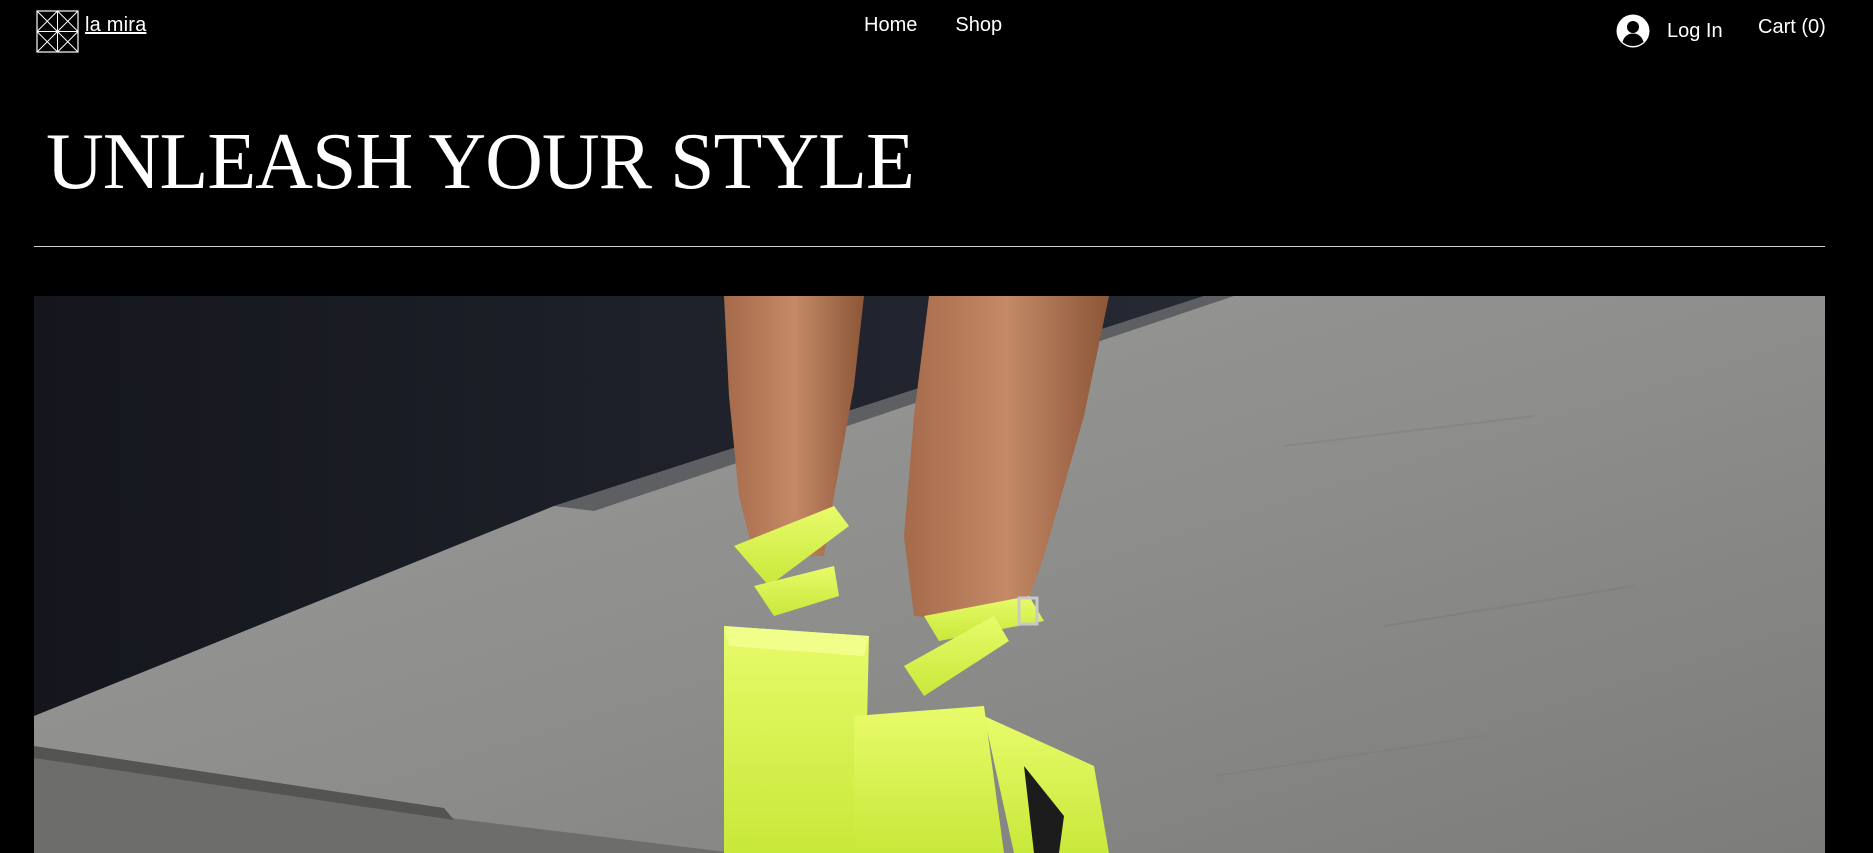  Describe the element at coordinates (480, 162) in the screenshot. I see `hero-title: UNLEASH YOUR STYLE` at that location.